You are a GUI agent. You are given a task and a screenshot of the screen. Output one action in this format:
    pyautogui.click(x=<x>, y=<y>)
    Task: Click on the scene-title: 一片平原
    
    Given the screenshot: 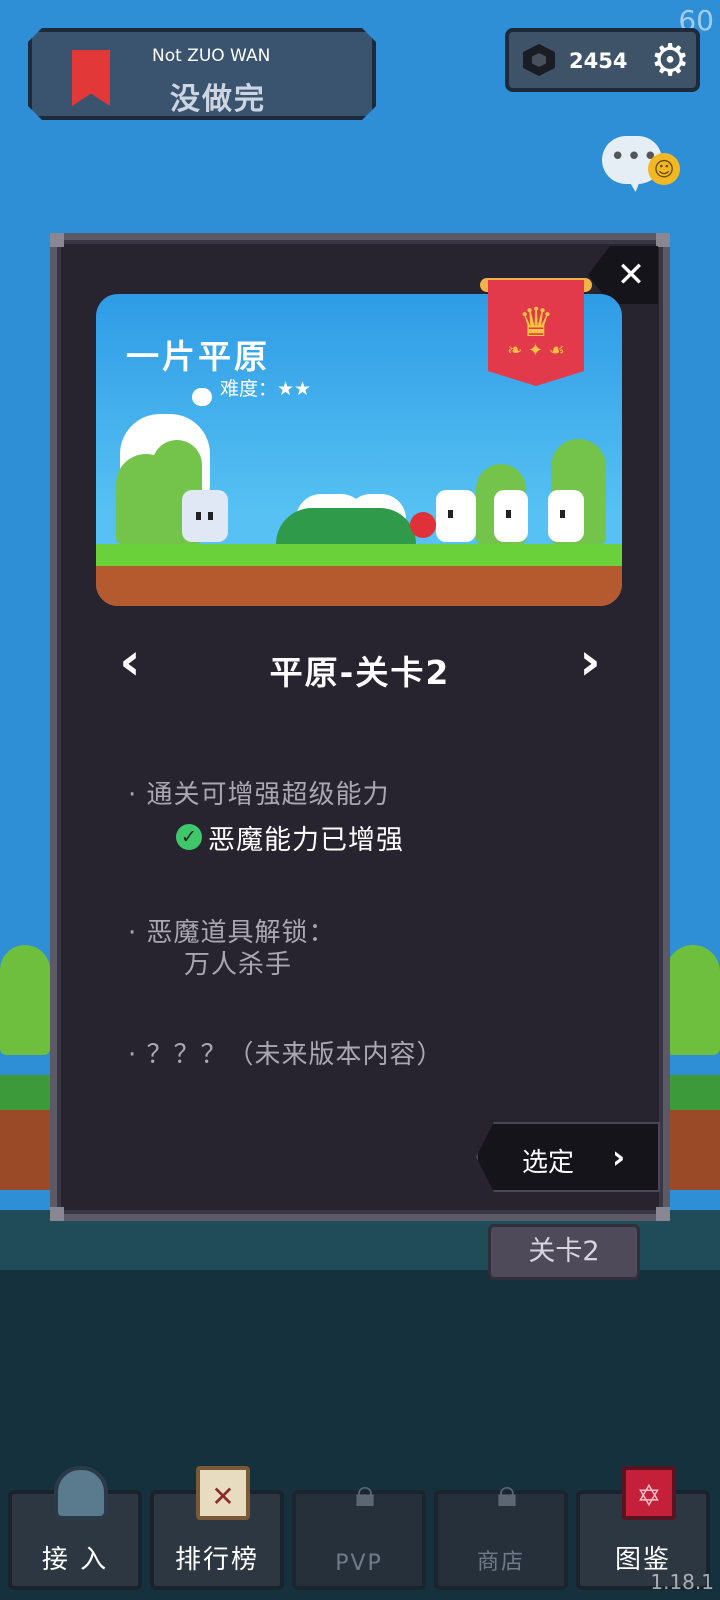 What is the action you would take?
    pyautogui.click(x=198, y=356)
    